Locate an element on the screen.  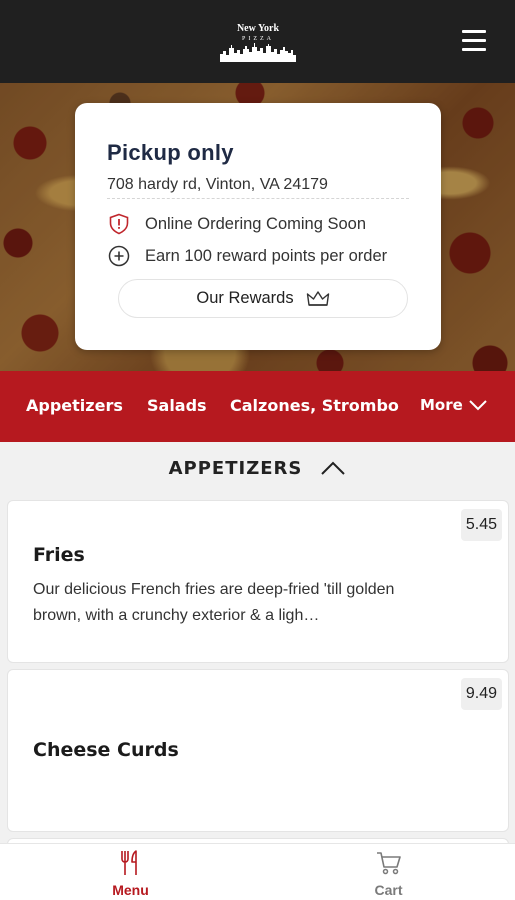
divider is located at coordinates (258, 198).